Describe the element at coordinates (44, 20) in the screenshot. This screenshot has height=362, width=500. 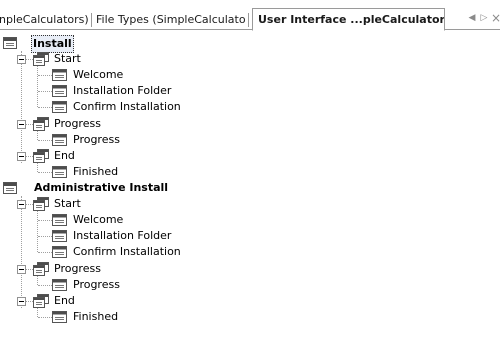
I see `tab-deployment-project: npleCalculators)` at that location.